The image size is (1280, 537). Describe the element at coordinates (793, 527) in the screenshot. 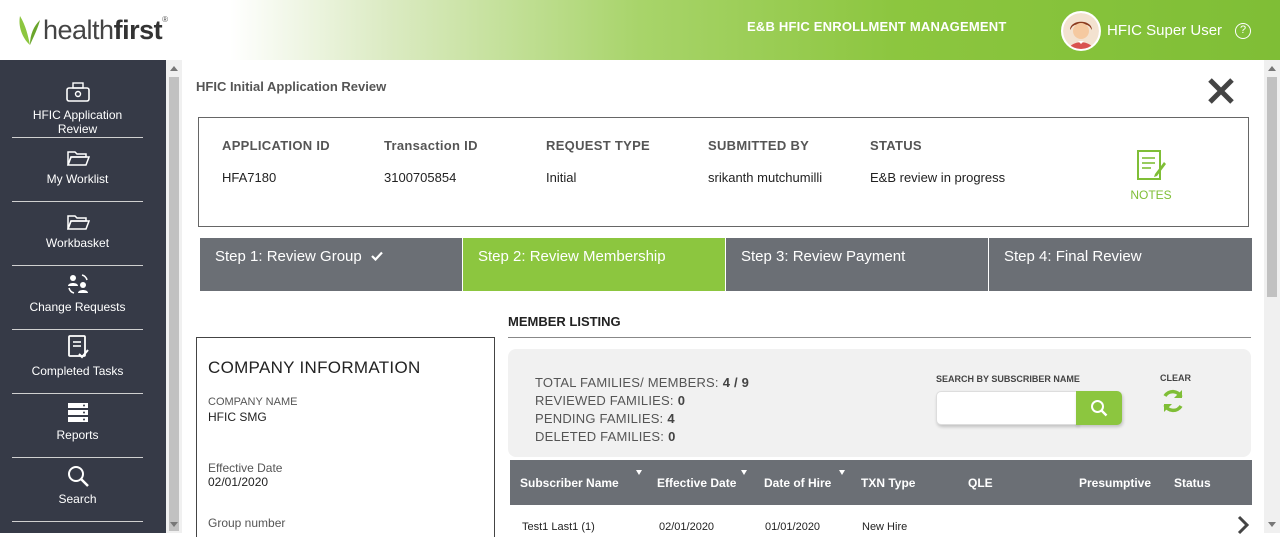

I see `cell-date-of-hire: 01/01/2020` at that location.